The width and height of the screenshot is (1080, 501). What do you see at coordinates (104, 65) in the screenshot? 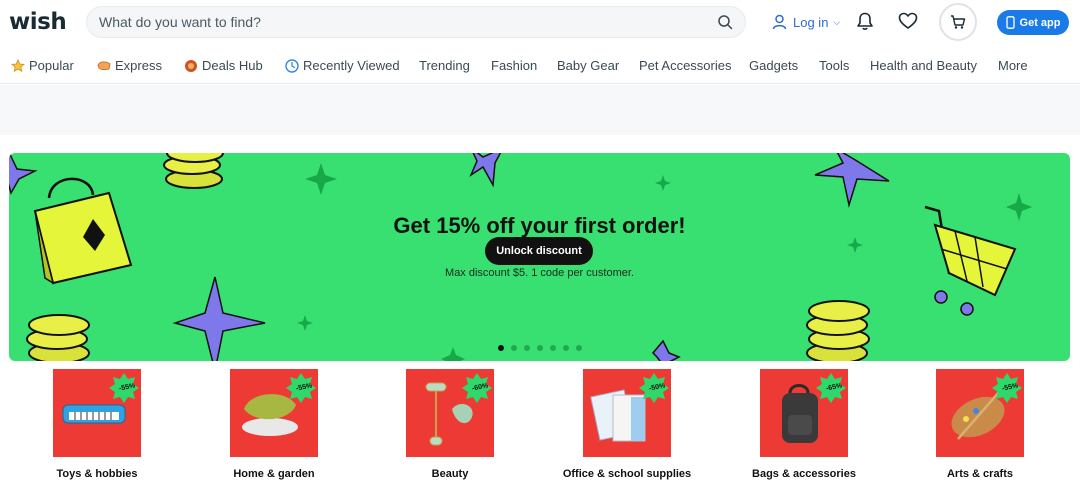
I see `express-icon` at bounding box center [104, 65].